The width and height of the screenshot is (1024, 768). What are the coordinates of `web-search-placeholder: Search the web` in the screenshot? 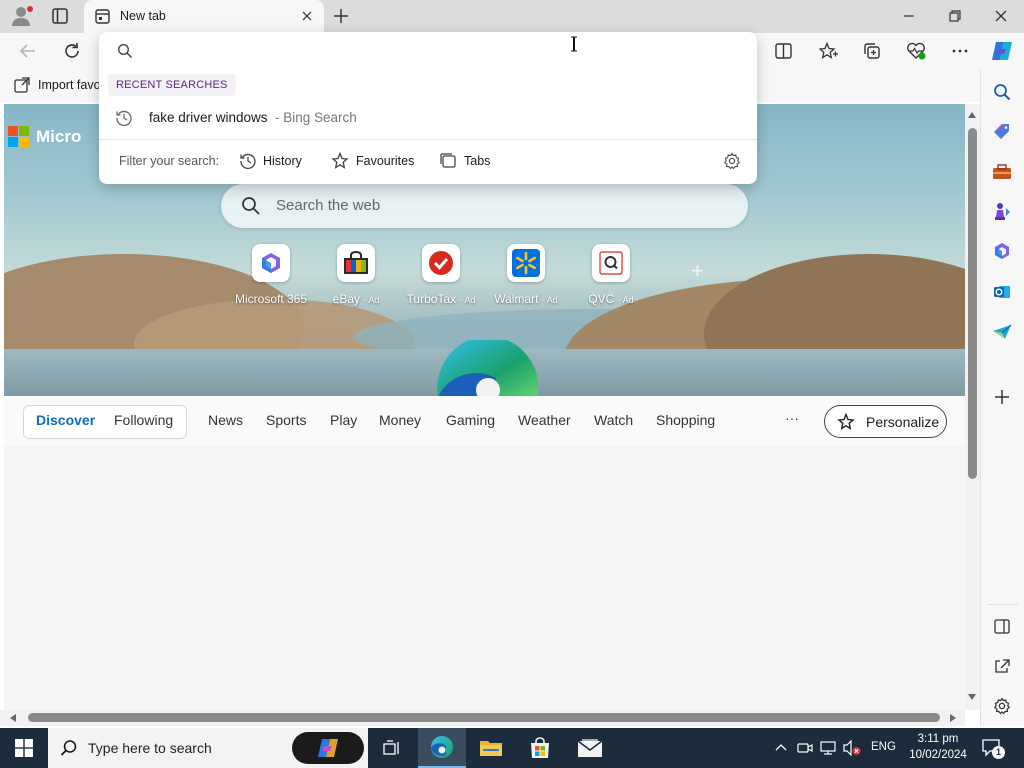 It's located at (328, 205).